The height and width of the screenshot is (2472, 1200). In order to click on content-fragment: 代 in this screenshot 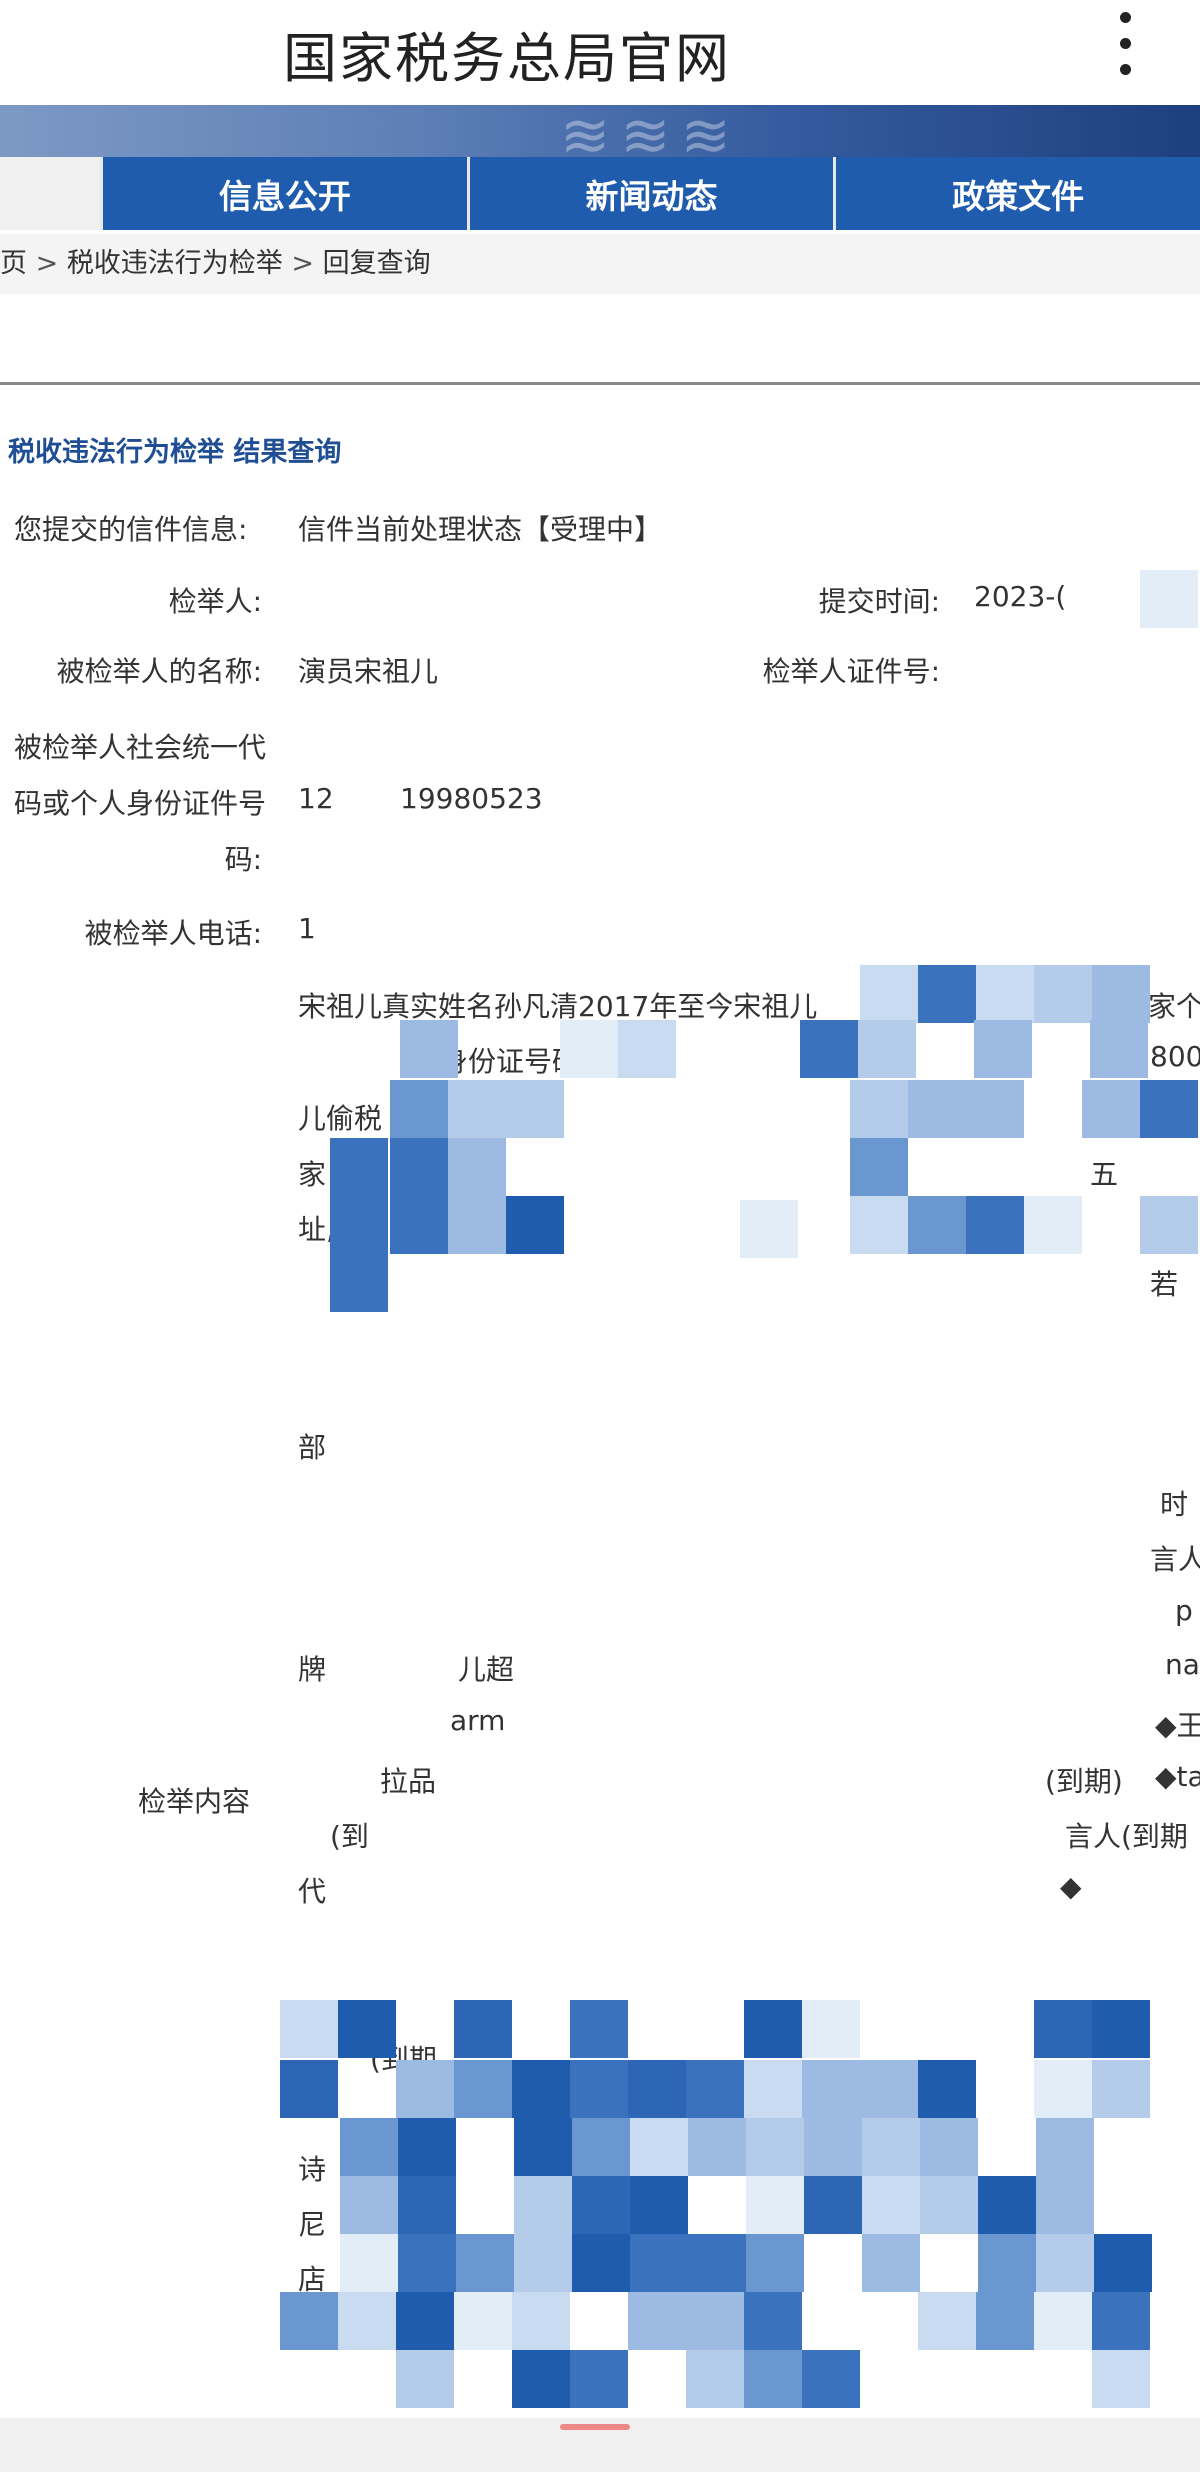, I will do `click(312, 1891)`.